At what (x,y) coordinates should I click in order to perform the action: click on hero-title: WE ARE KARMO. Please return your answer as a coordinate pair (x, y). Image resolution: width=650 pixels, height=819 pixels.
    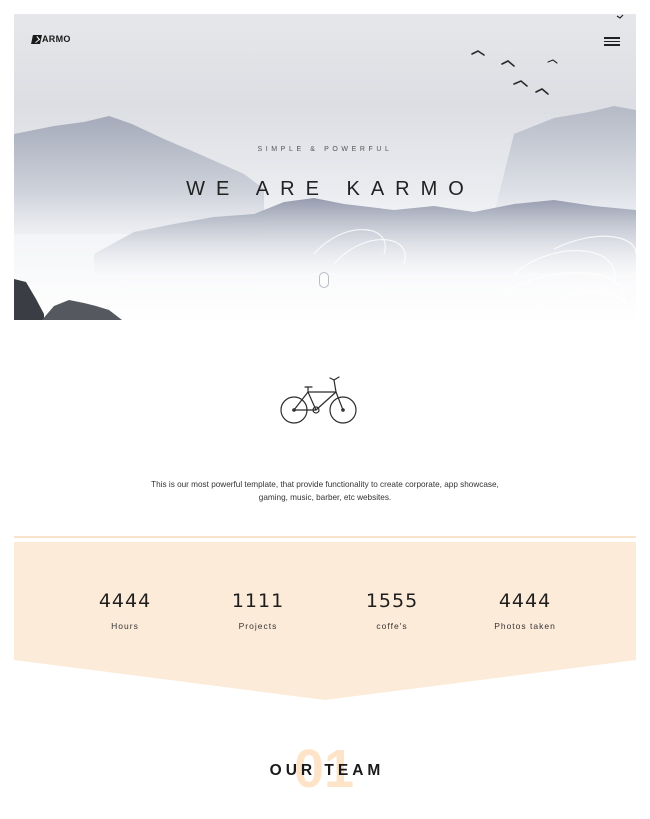
    Looking at the image, I should click on (330, 189).